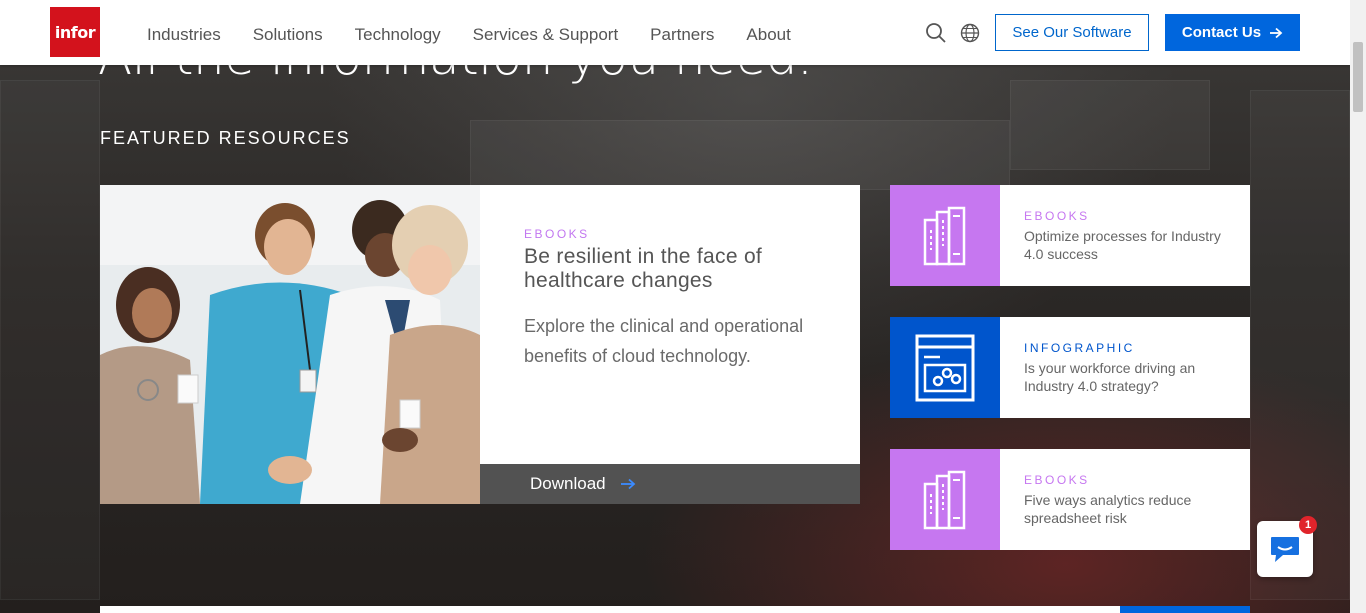 The width and height of the screenshot is (1366, 613). What do you see at coordinates (398, 35) in the screenshot?
I see `nav-technology: Technology` at bounding box center [398, 35].